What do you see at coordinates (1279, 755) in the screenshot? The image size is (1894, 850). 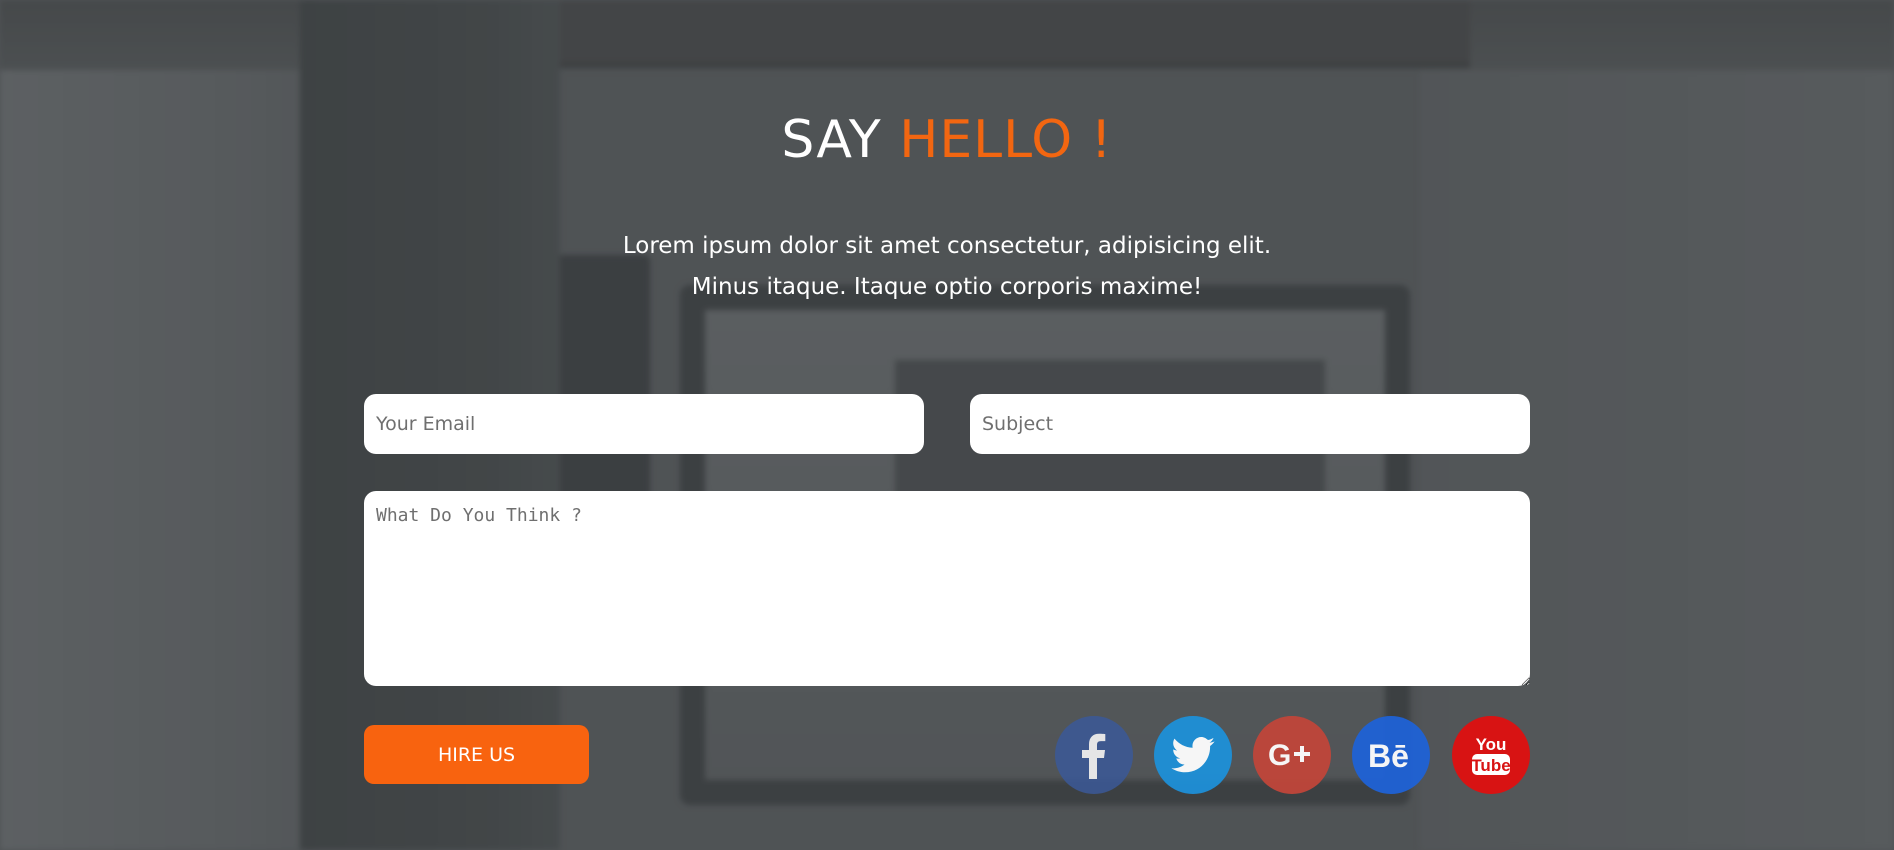 I see `svg-text: G` at bounding box center [1279, 755].